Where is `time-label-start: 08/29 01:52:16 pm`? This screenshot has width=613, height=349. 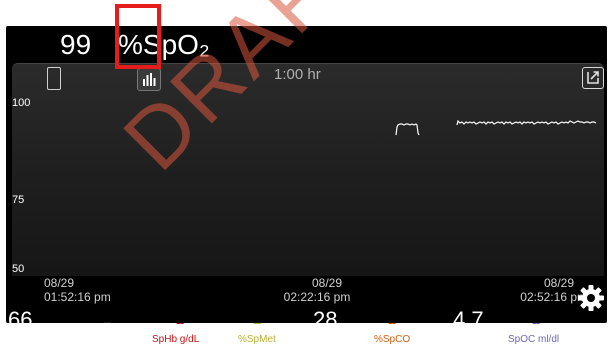
time-label-start: 08/29 01:52:16 pm is located at coordinates (77, 290).